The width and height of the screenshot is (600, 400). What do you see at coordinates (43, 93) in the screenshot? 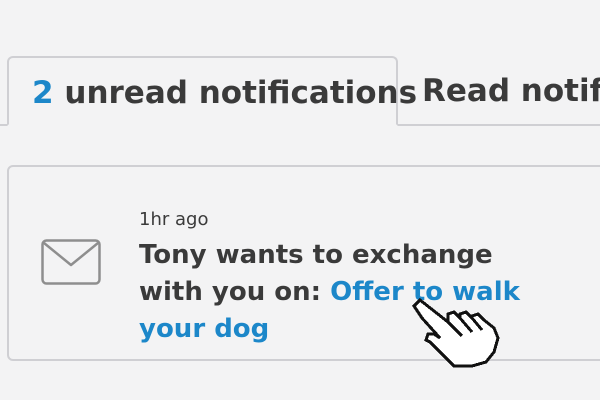
I see `unread-count: 2` at bounding box center [43, 93].